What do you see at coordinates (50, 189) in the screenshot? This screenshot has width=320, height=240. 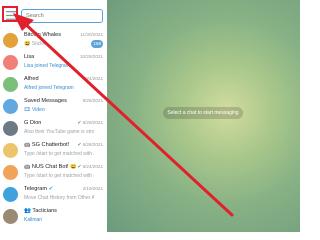 I see `verified-icon: ✔` at bounding box center [50, 189].